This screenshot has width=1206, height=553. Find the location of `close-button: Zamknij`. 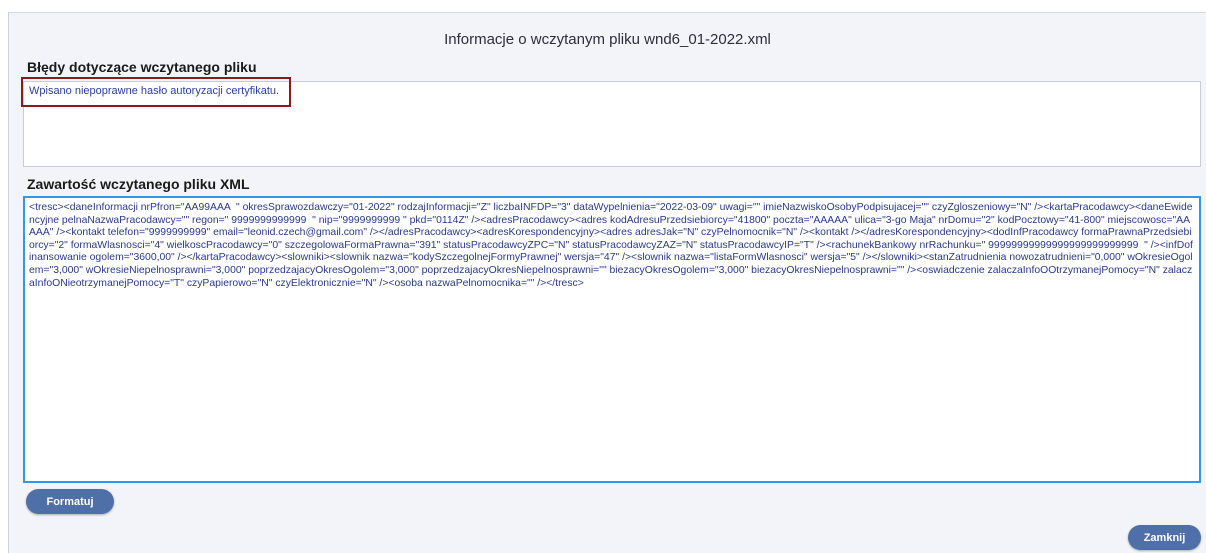

close-button: Zamknij is located at coordinates (1164, 537).